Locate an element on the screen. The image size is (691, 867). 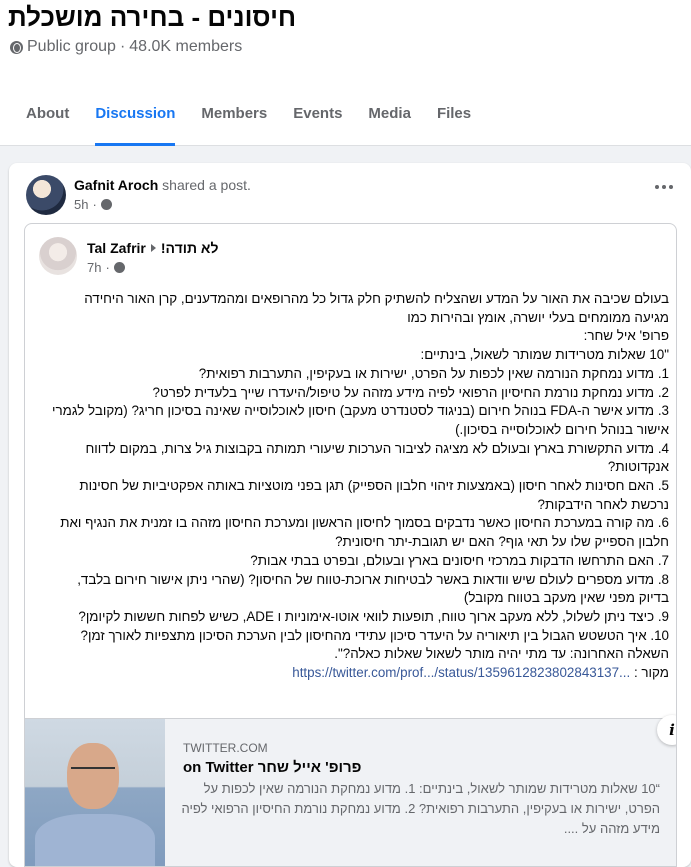
post-timestamp: 5h · is located at coordinates (93, 204).